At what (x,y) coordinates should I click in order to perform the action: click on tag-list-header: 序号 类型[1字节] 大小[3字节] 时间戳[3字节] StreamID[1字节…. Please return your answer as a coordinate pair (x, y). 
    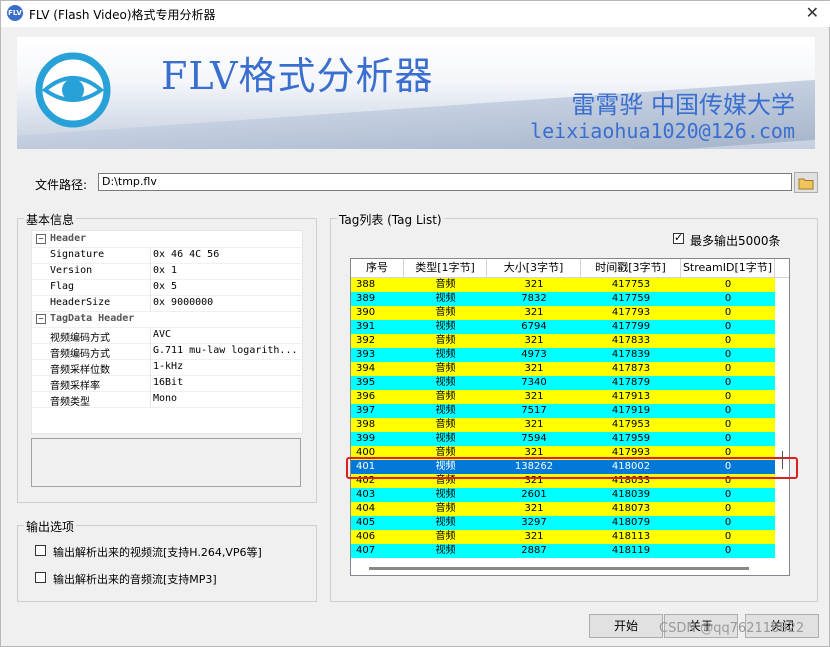
    Looking at the image, I should click on (570, 268).